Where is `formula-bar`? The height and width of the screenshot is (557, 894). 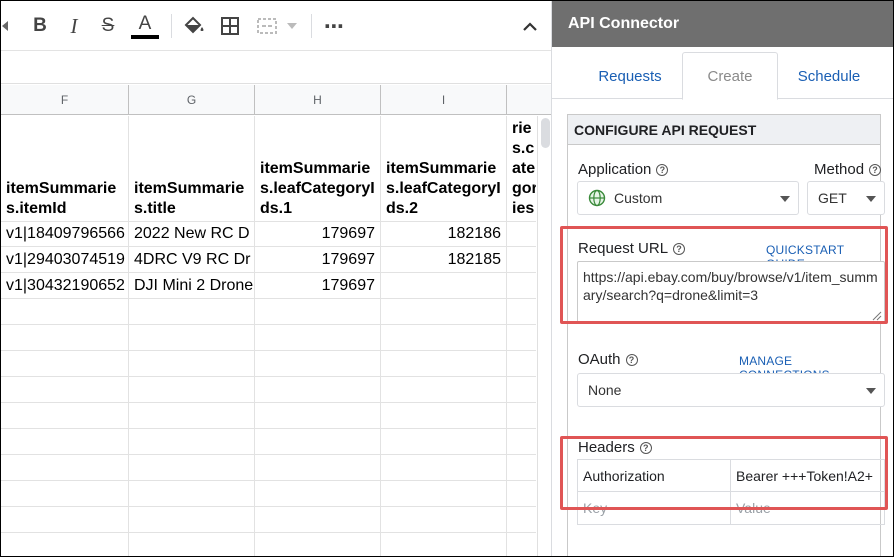 formula-bar is located at coordinates (276, 68).